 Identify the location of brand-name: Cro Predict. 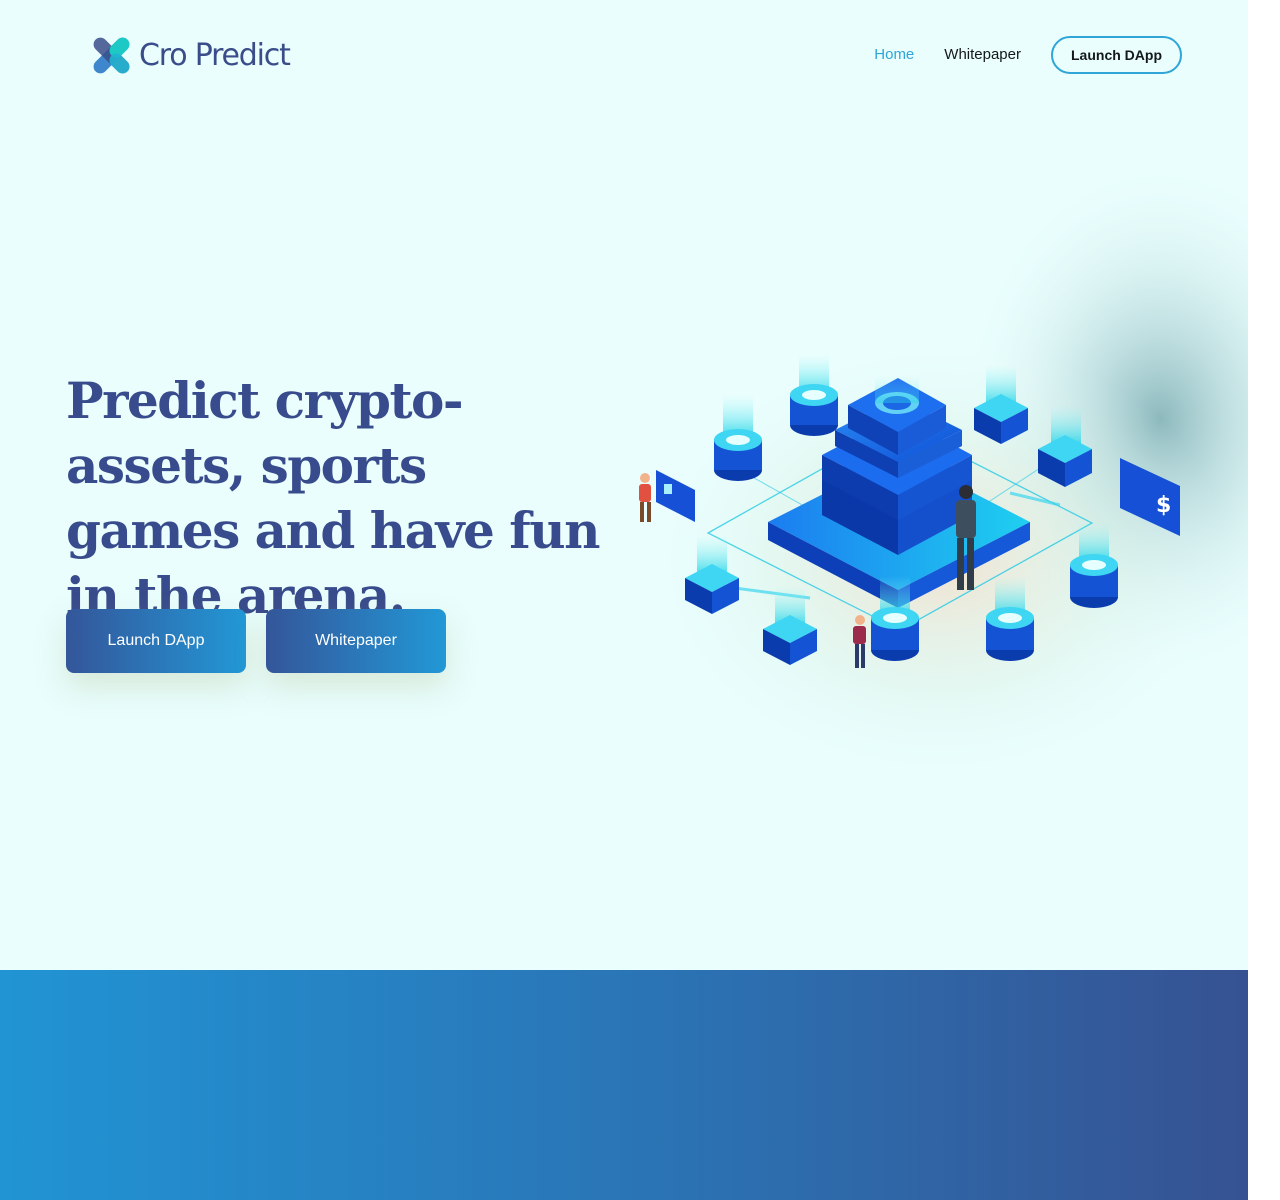
(215, 55).